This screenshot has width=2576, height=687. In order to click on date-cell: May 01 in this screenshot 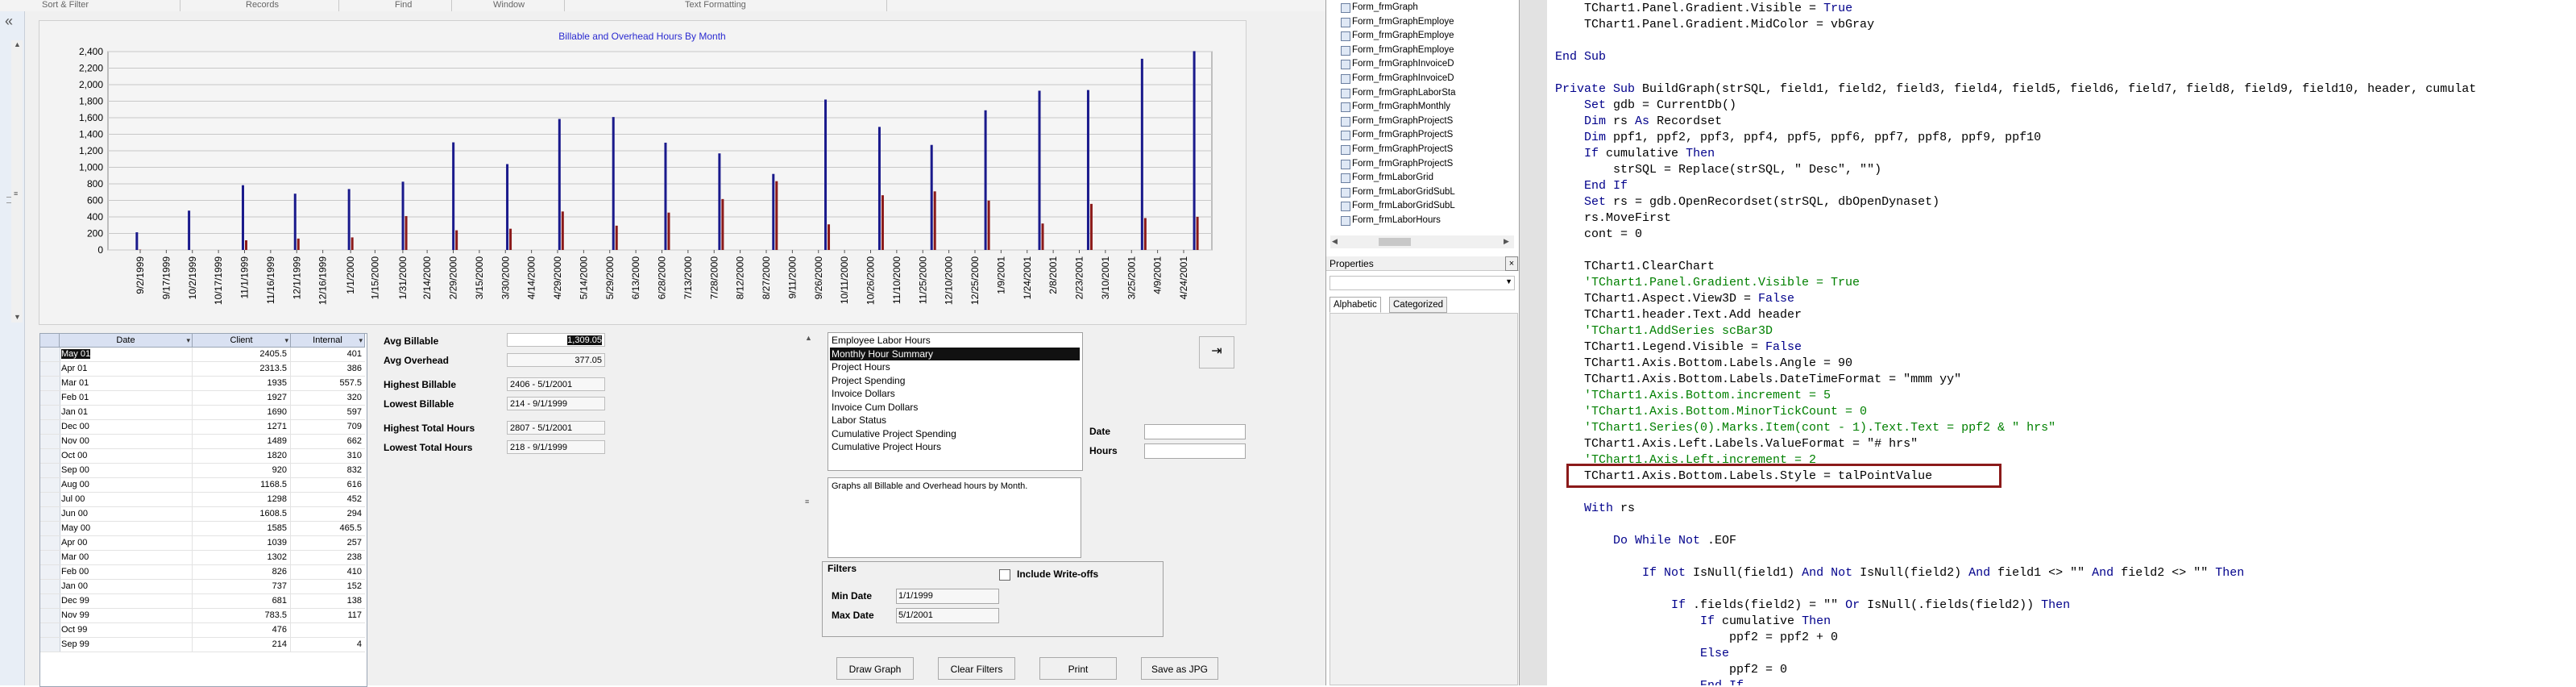, I will do `click(126, 354)`.